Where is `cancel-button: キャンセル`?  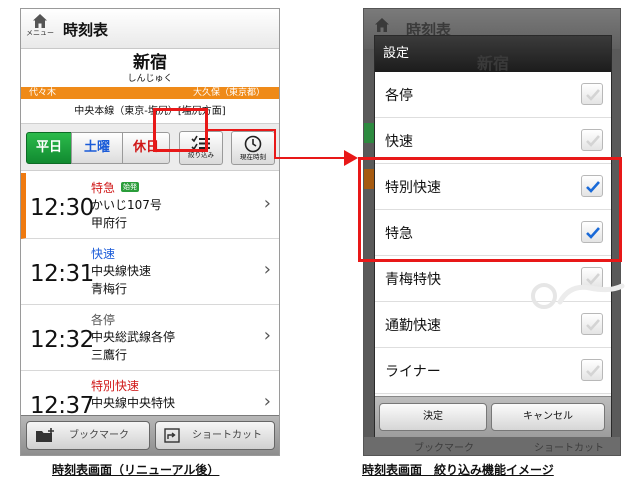
cancel-button: キャンセル is located at coordinates (548, 417).